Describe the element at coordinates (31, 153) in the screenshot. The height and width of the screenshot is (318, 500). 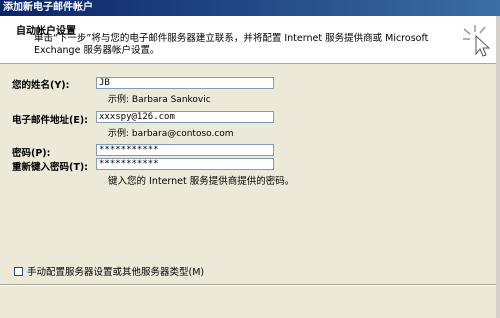
I see `password-label: 密码(P):` at that location.